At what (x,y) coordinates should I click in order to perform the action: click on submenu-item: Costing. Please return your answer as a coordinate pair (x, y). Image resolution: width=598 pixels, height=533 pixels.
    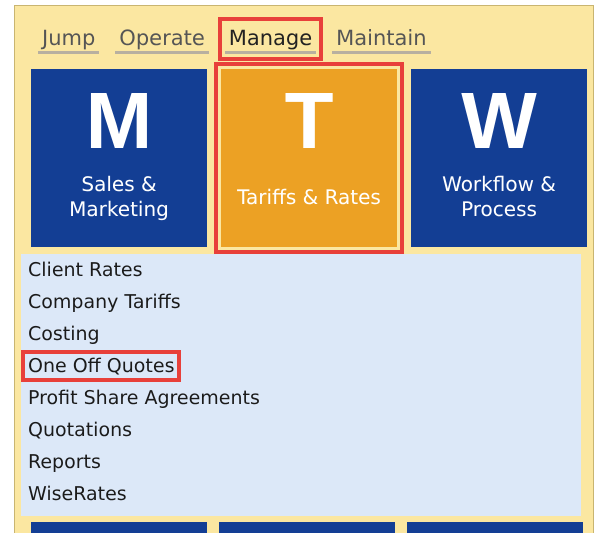
    Looking at the image, I should click on (64, 334).